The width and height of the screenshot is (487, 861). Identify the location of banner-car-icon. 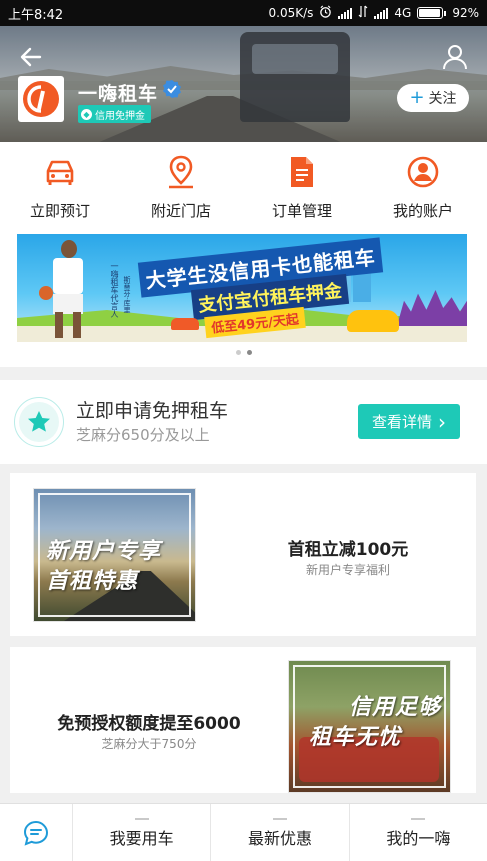
(185, 324).